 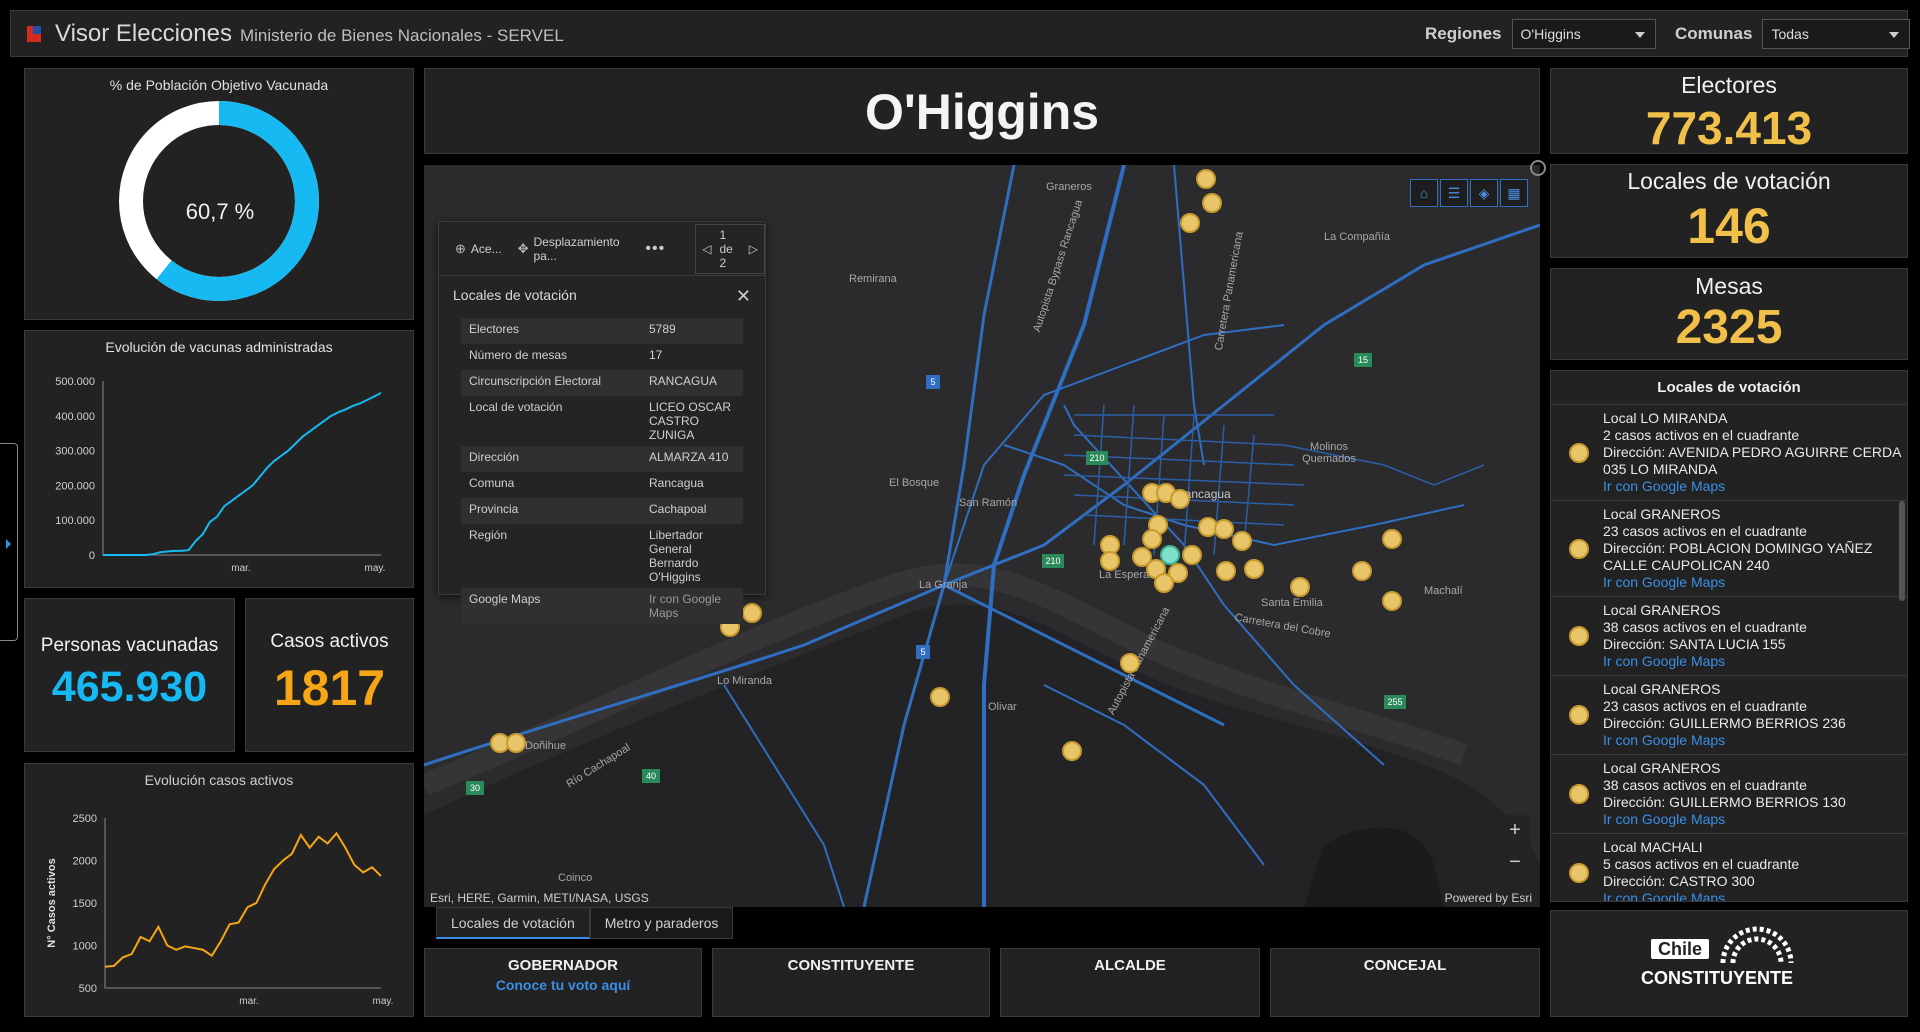 What do you see at coordinates (1357, 237) in the screenshot?
I see `place-label-la-compania: La Compañía` at bounding box center [1357, 237].